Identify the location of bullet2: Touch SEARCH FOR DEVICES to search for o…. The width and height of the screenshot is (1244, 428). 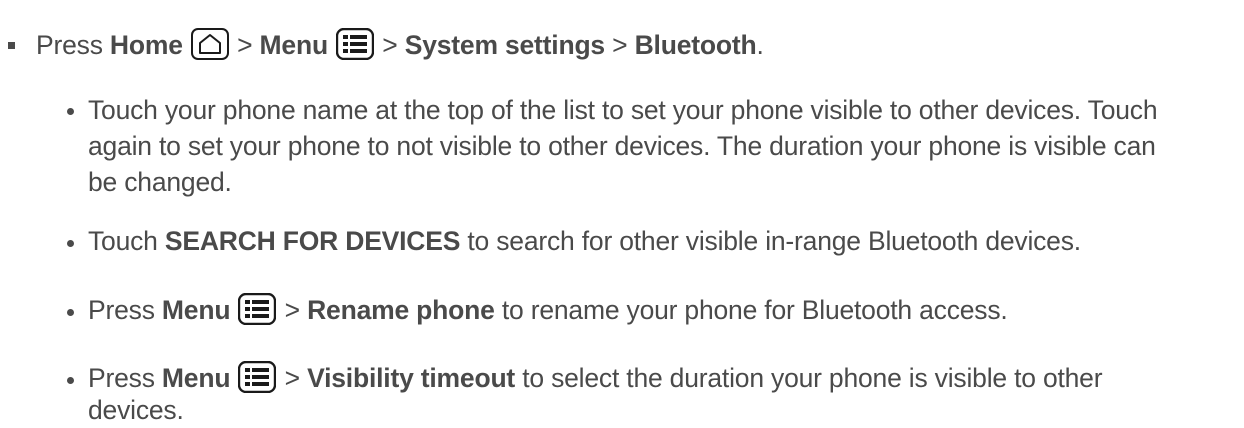
(584, 241).